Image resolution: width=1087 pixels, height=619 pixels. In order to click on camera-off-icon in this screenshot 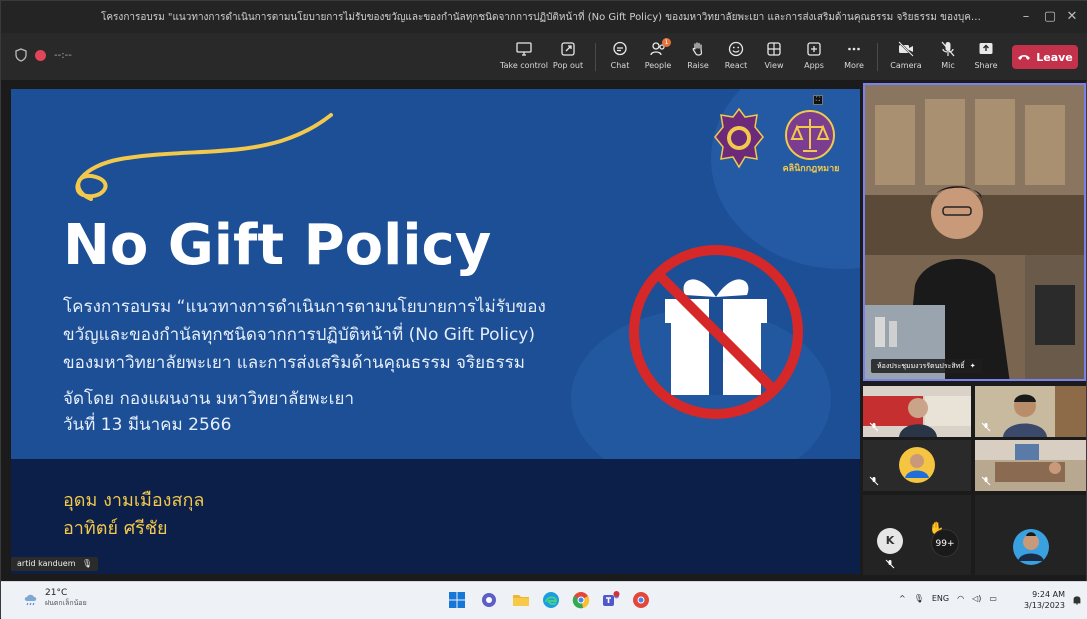, I will do `click(906, 49)`.